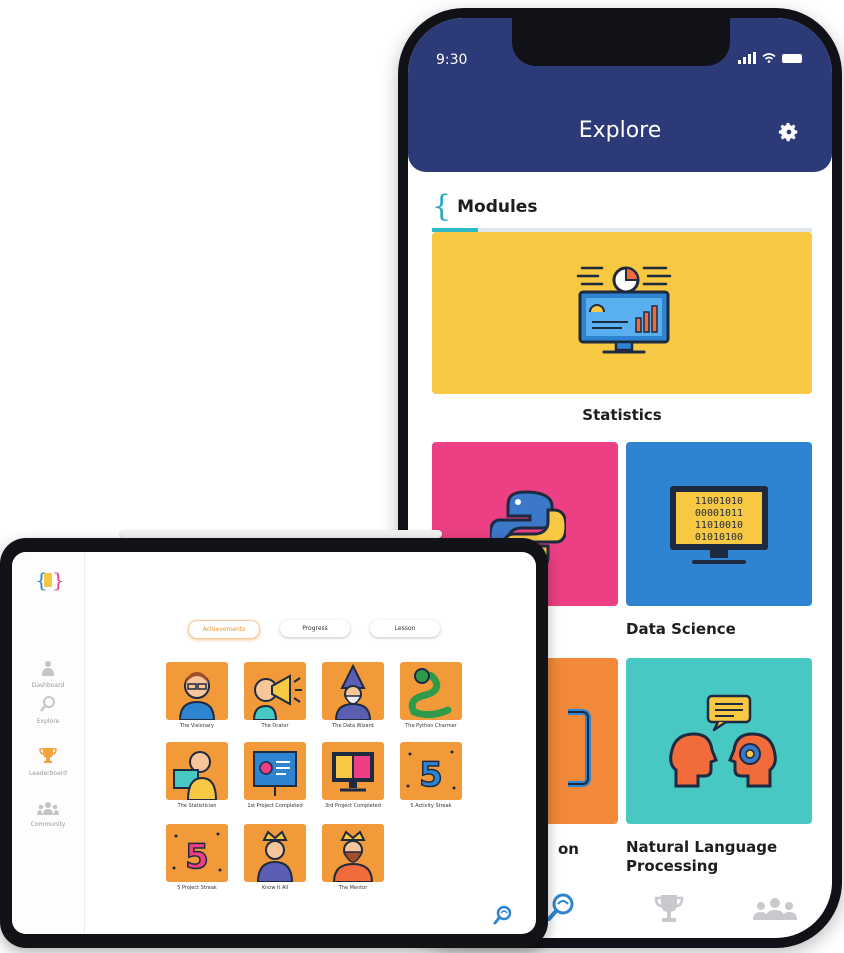 The height and width of the screenshot is (953, 844). What do you see at coordinates (224, 629) in the screenshot?
I see `tab-achievements: Achievements` at bounding box center [224, 629].